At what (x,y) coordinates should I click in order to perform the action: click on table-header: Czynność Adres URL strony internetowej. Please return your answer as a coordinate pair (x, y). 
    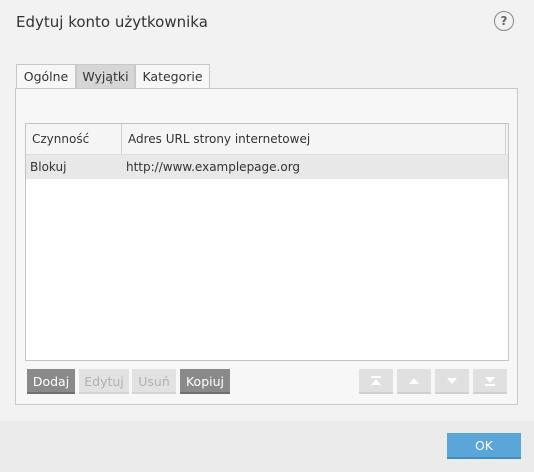
    Looking at the image, I should click on (267, 139).